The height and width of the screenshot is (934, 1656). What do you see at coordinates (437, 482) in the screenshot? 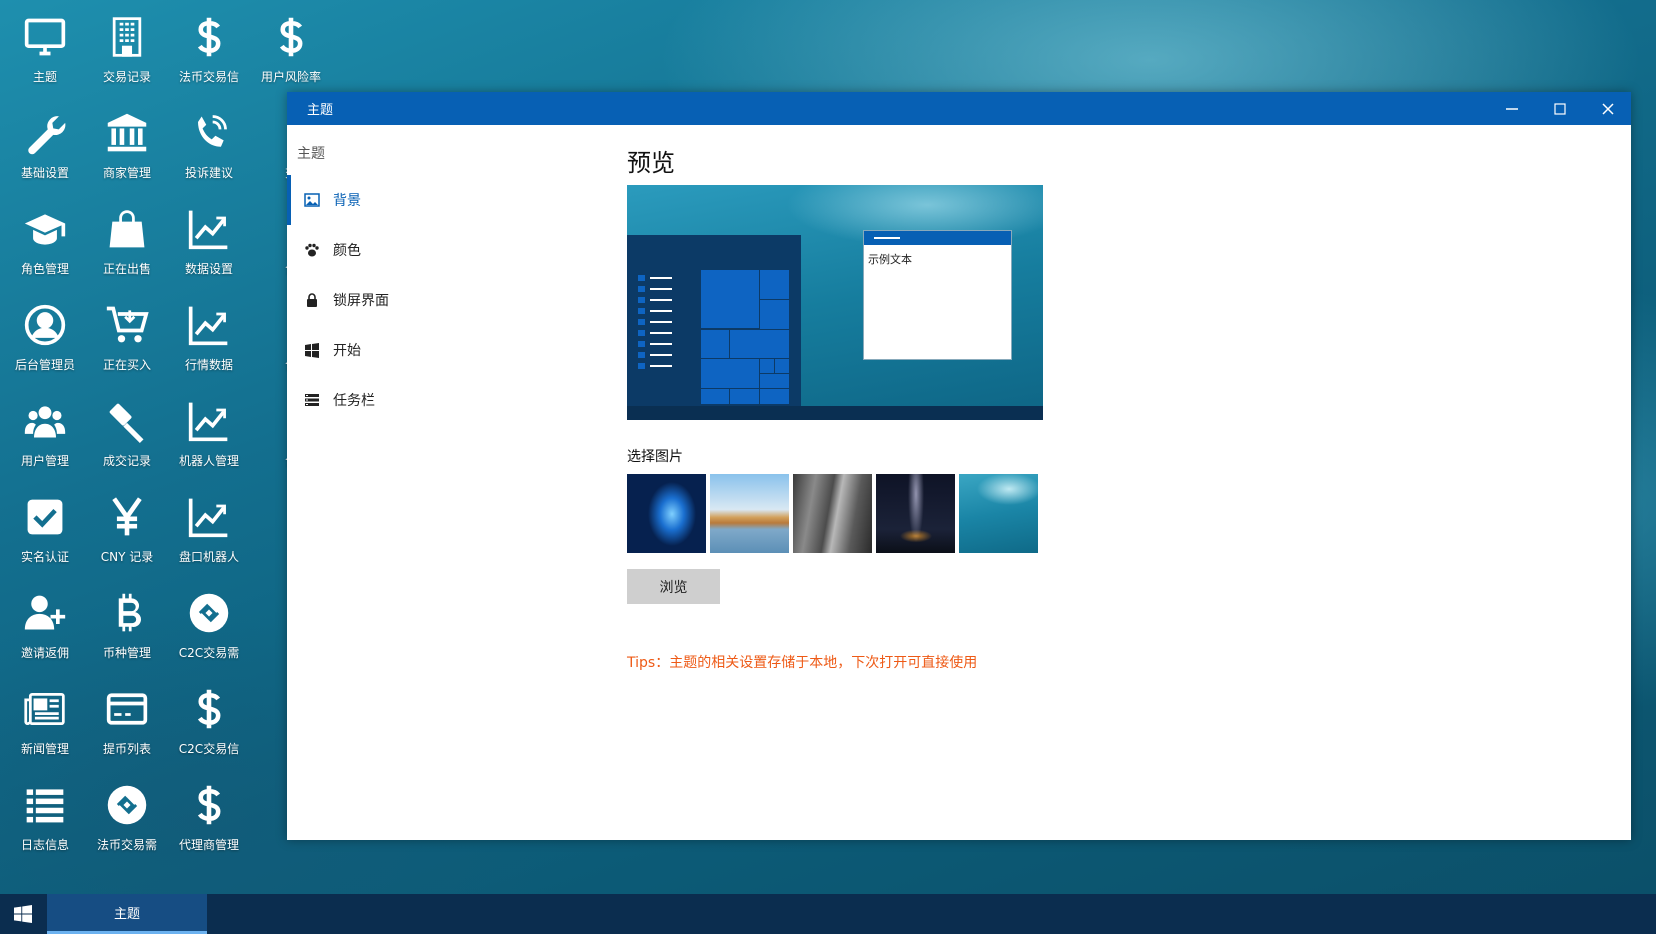
I see `settings-sidebar: 主题 背景 颜色 锁屏界面 开始 任务栏` at bounding box center [437, 482].